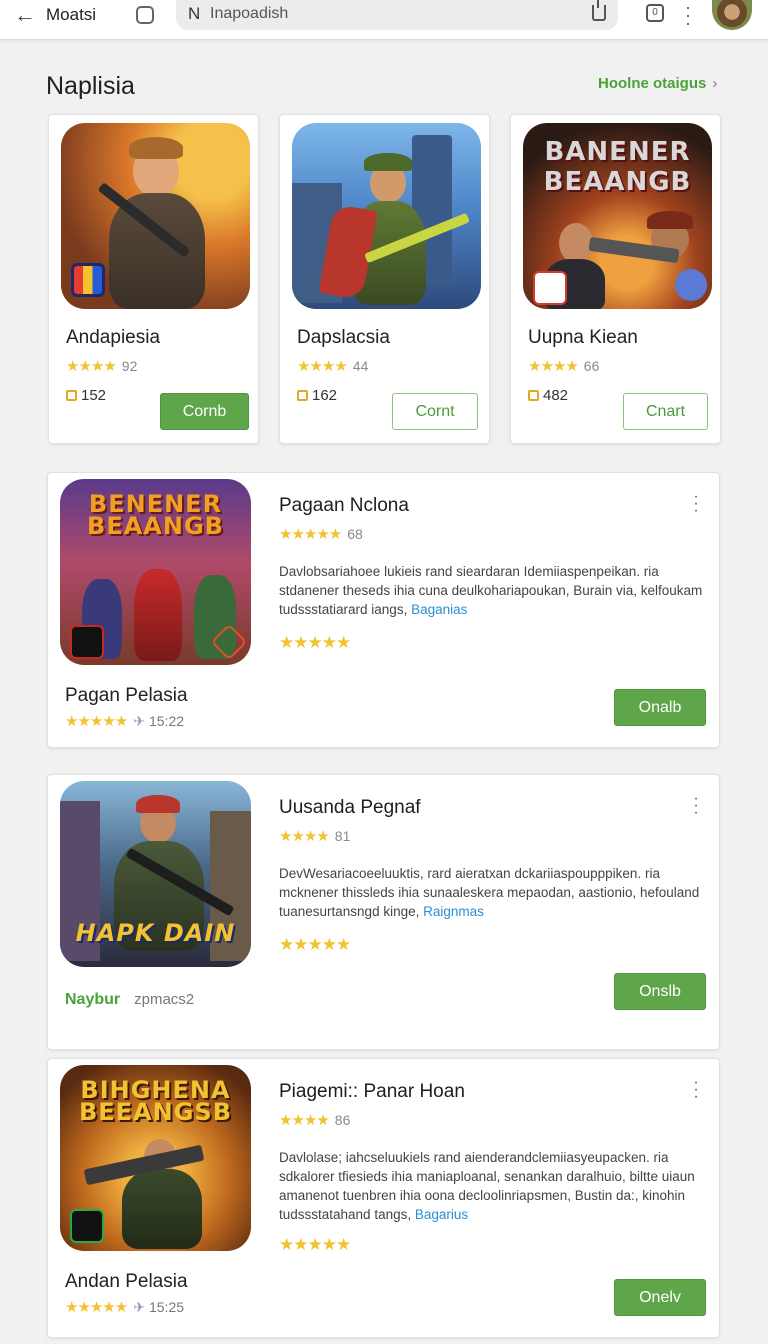 The image size is (768, 1344). I want to click on desc-link: Bagarius, so click(441, 1214).